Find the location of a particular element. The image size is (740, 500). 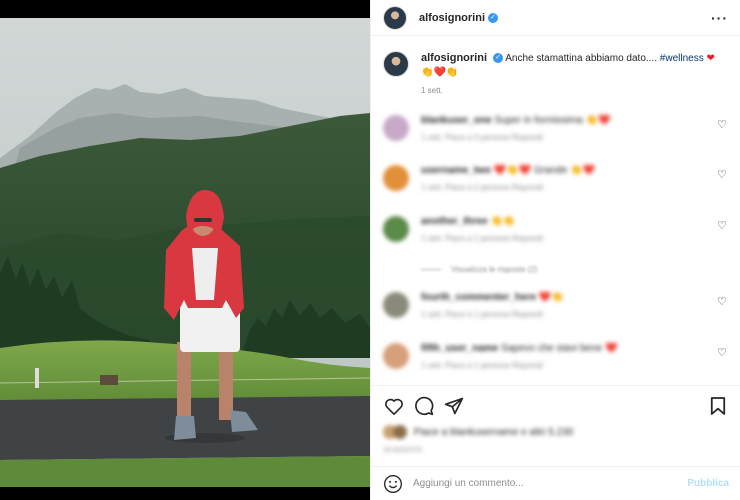

commenter-username: fifth_user_name is located at coordinates (459, 348).